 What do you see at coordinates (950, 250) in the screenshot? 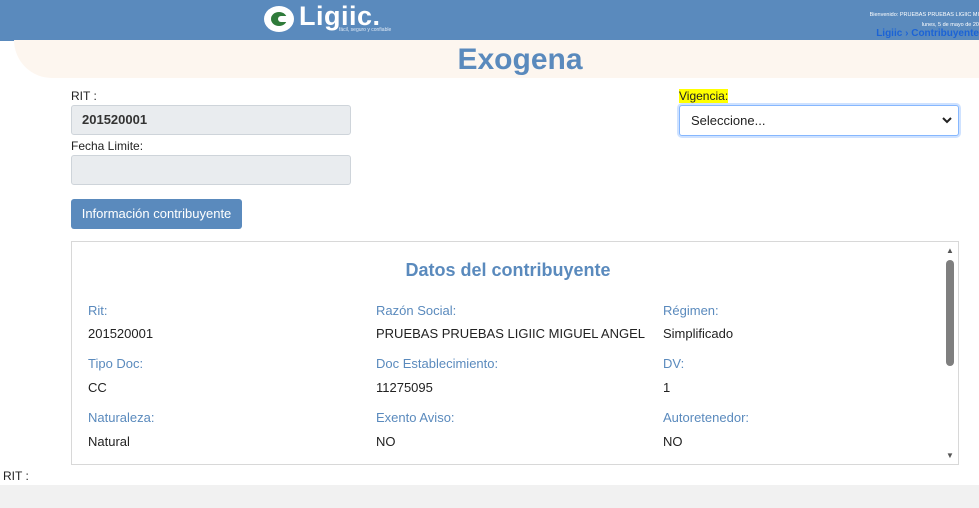
I see `arrow-up-icon: ▲` at bounding box center [950, 250].